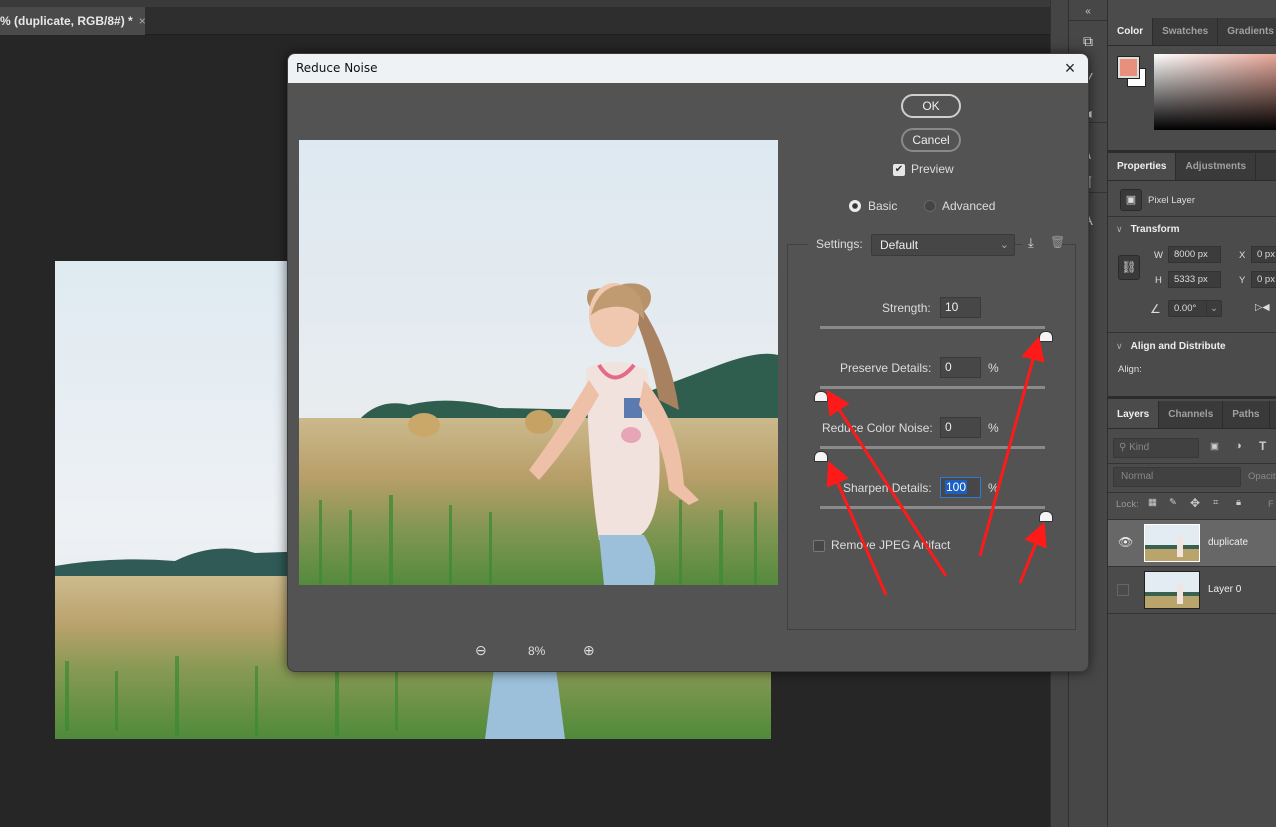 The image size is (1276, 827). Describe the element at coordinates (1262, 307) in the screenshot. I see `flip-horizontal-icon: ▷◀` at that location.